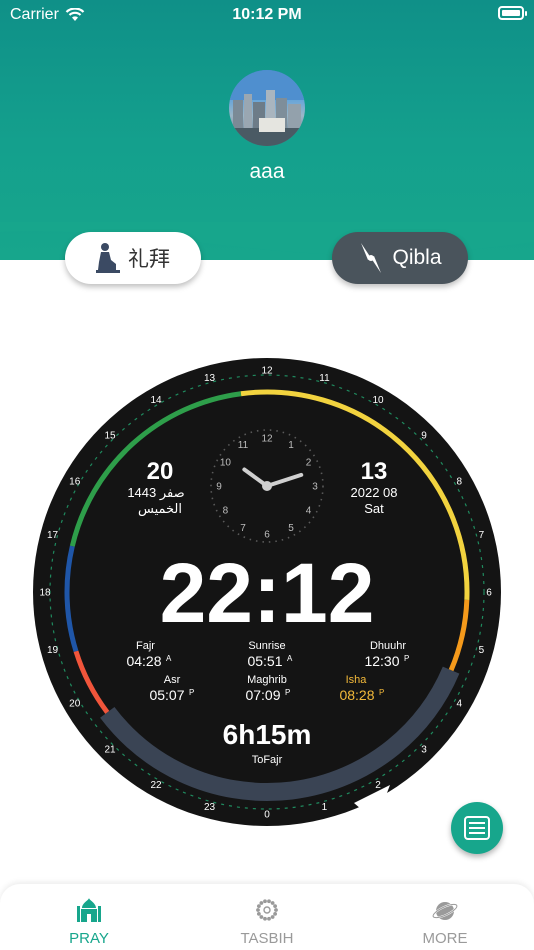  What do you see at coordinates (424, 436) in the screenshot?
I see `hour-label: 9` at bounding box center [424, 436].